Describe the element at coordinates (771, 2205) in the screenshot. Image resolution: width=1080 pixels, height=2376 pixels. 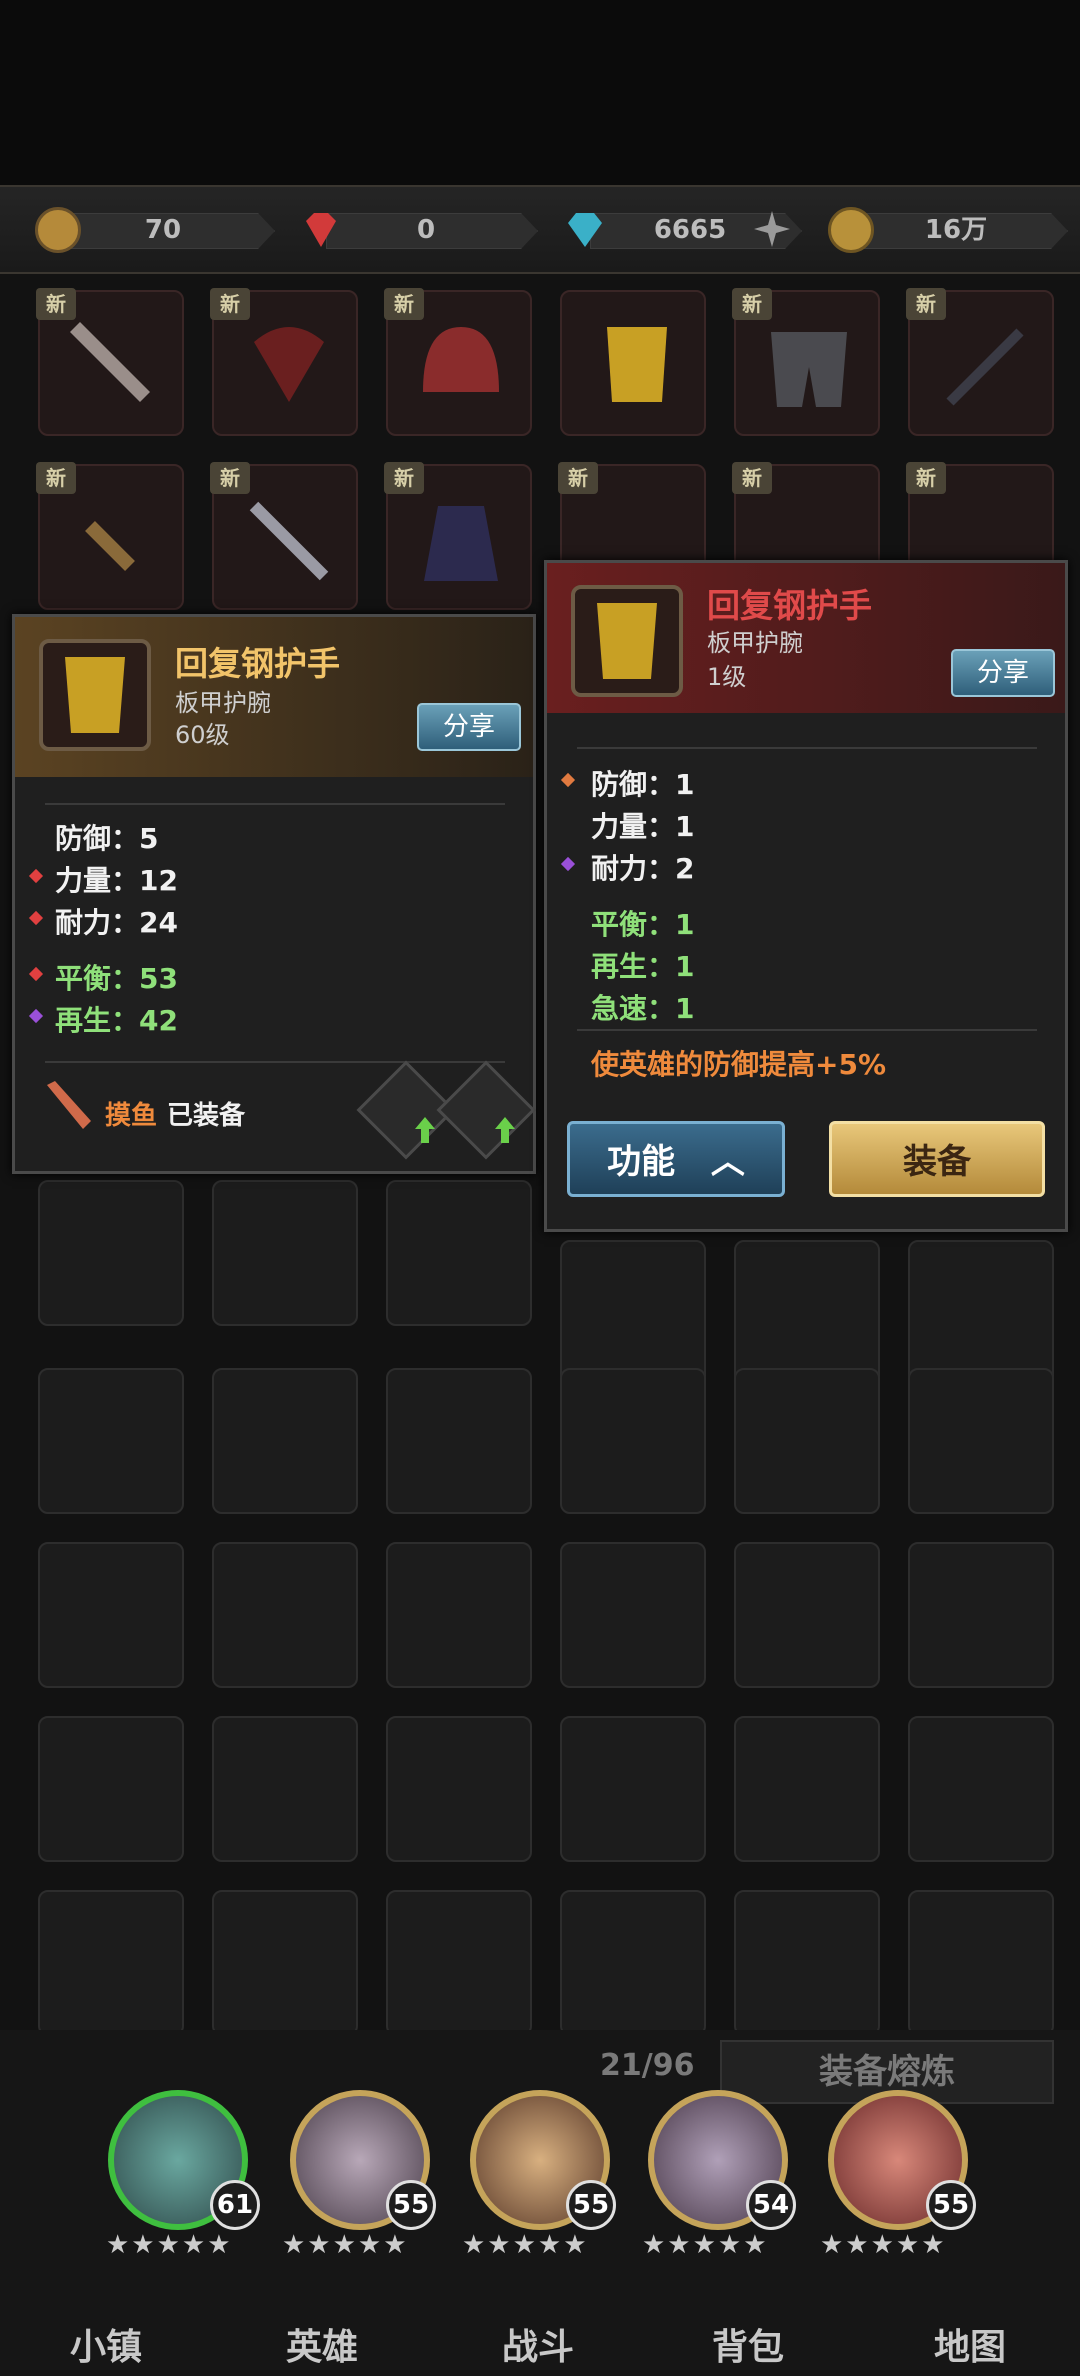
I see `hero-level: 54` at that location.